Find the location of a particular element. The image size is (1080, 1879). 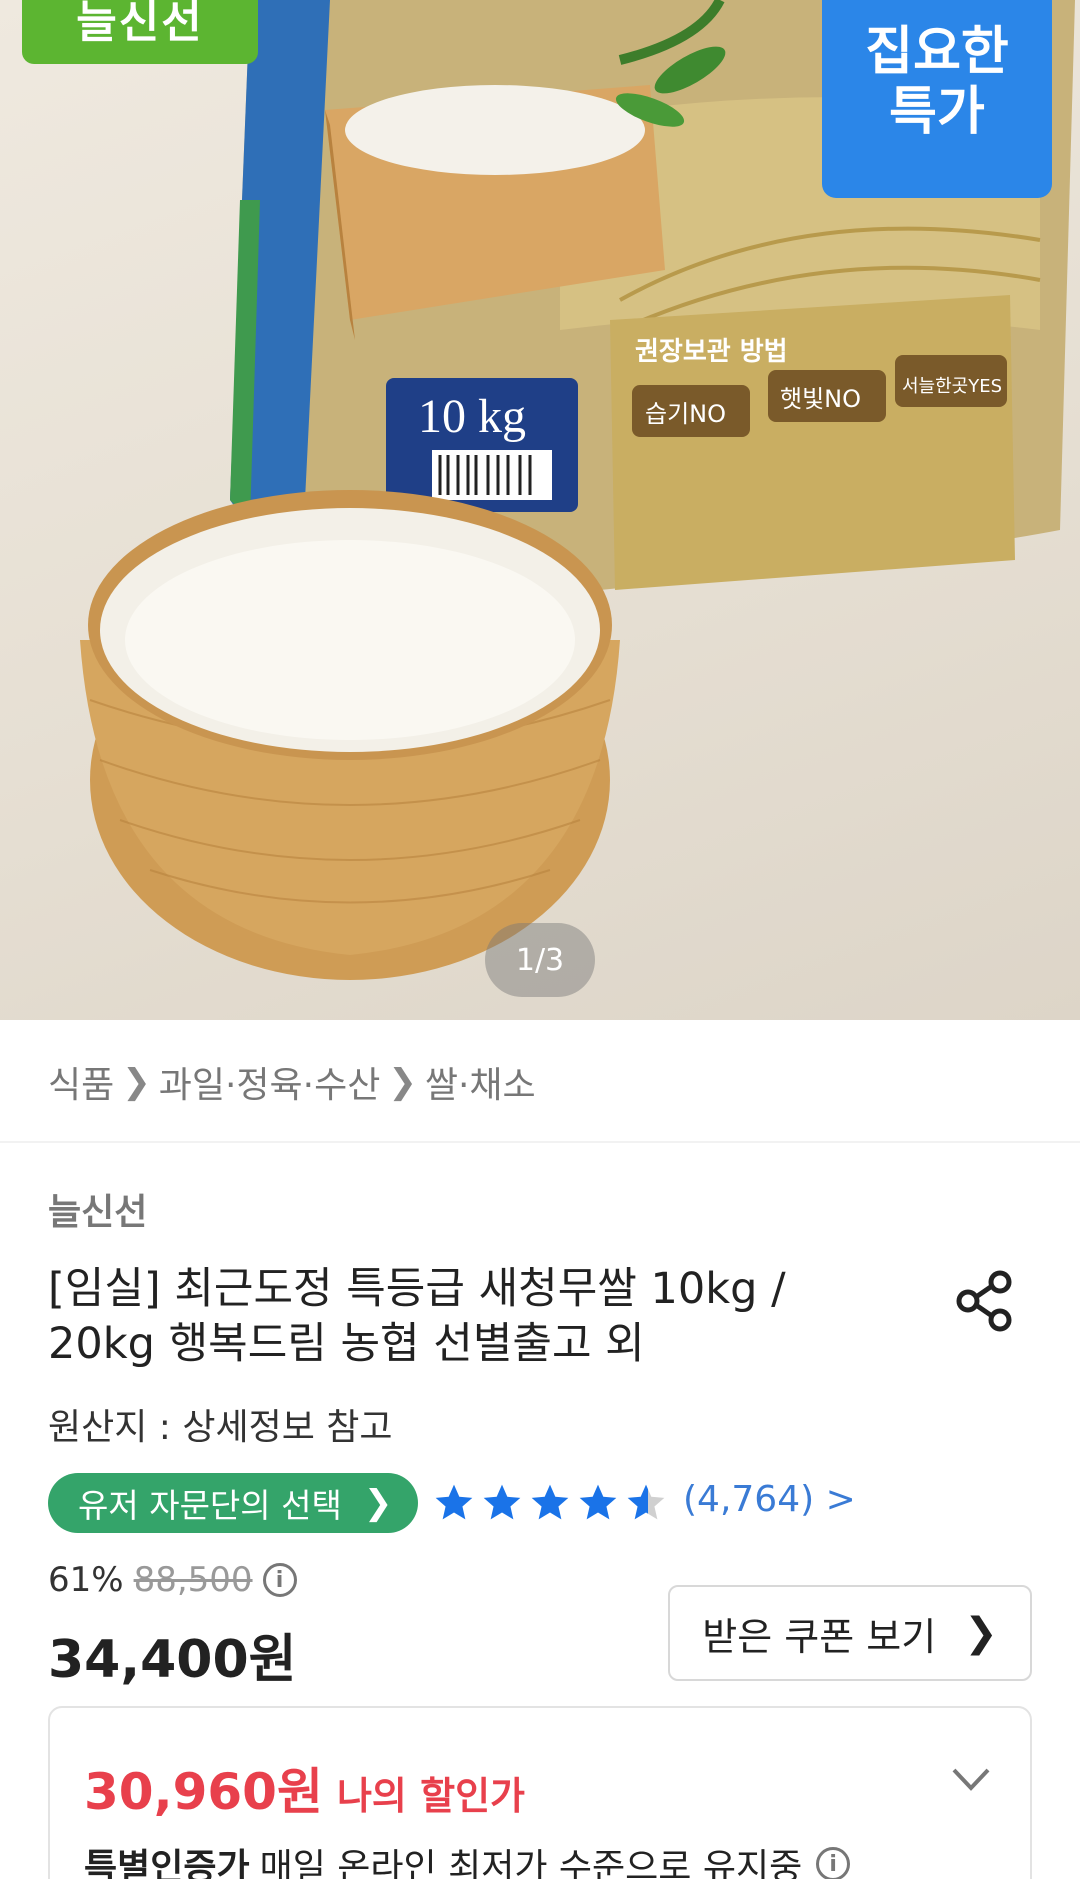

star-rating is located at coordinates (552, 1503).